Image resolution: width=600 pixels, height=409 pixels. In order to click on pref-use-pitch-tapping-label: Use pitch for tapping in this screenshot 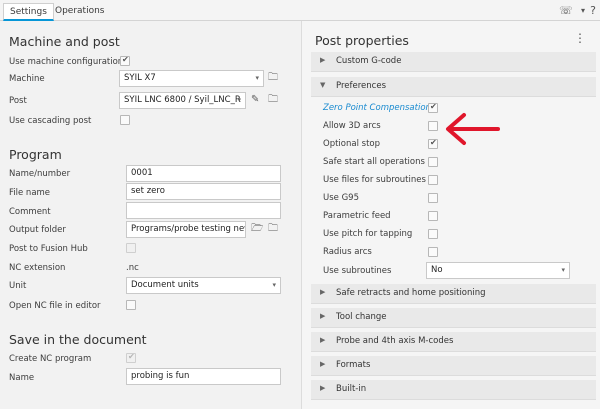, I will do `click(368, 234)`.